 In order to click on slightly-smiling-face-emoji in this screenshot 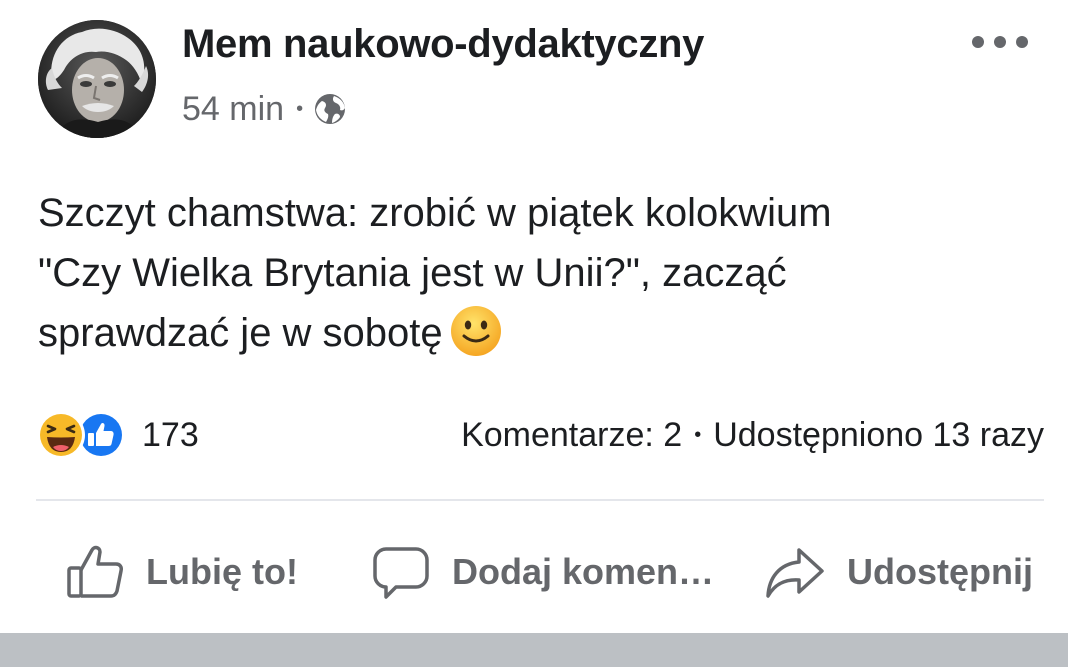, I will do `click(475, 331)`.